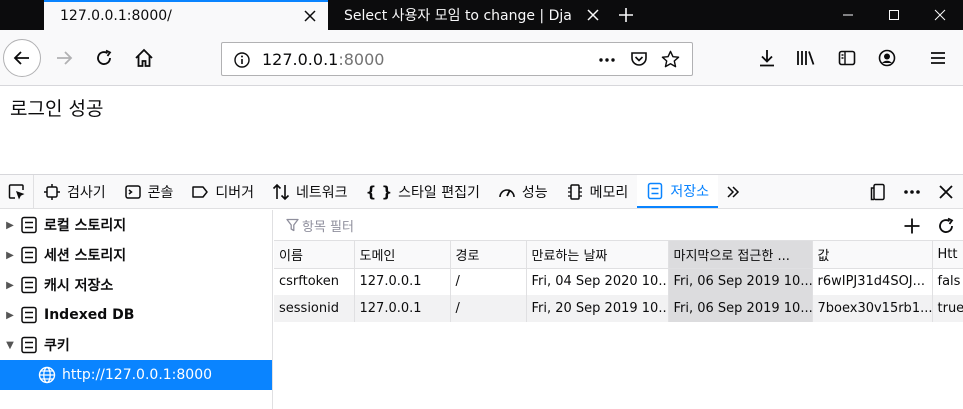 The image size is (963, 409). I want to click on home-button, so click(144, 58).